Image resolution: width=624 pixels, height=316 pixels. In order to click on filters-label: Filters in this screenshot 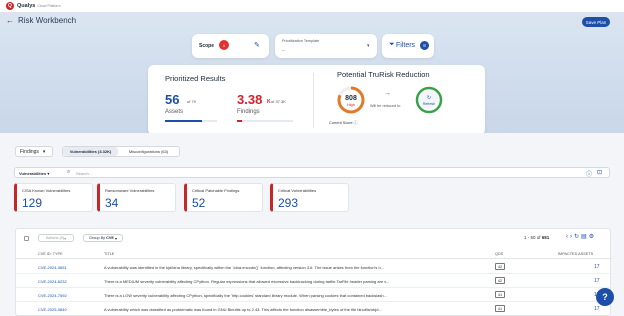, I will do `click(406, 45)`.